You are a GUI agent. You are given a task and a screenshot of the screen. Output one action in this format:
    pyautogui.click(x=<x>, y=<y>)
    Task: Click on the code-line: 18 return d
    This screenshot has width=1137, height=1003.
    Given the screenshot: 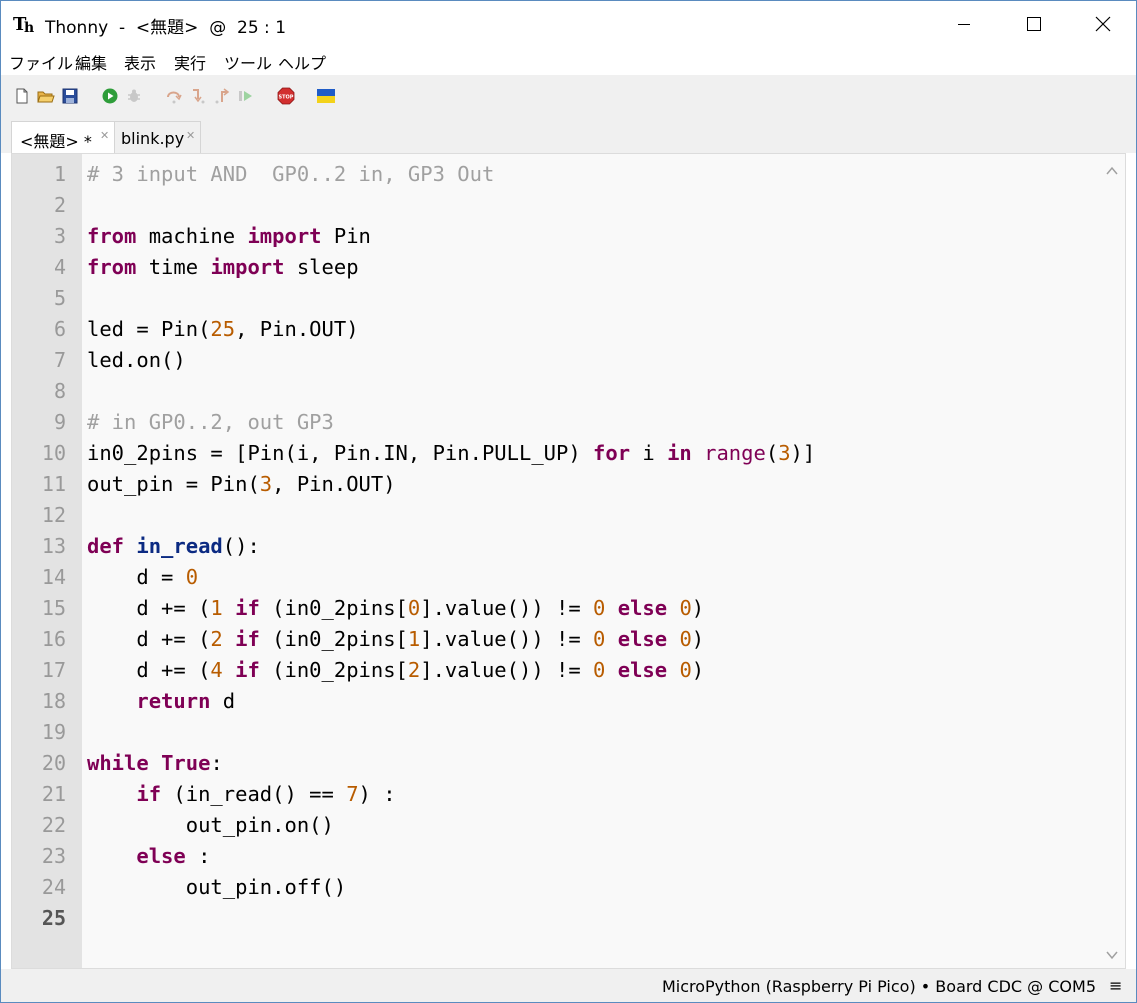 What is the action you would take?
    pyautogui.click(x=569, y=701)
    